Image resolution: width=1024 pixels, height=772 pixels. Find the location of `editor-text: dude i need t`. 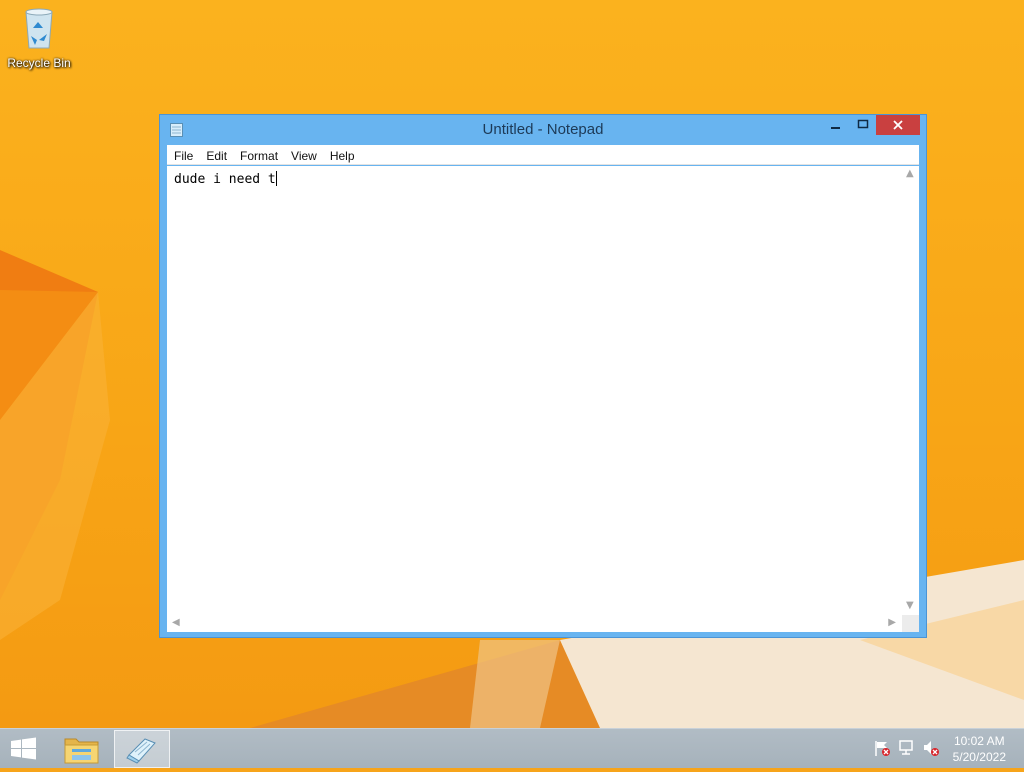

editor-text: dude i need t is located at coordinates (225, 179).